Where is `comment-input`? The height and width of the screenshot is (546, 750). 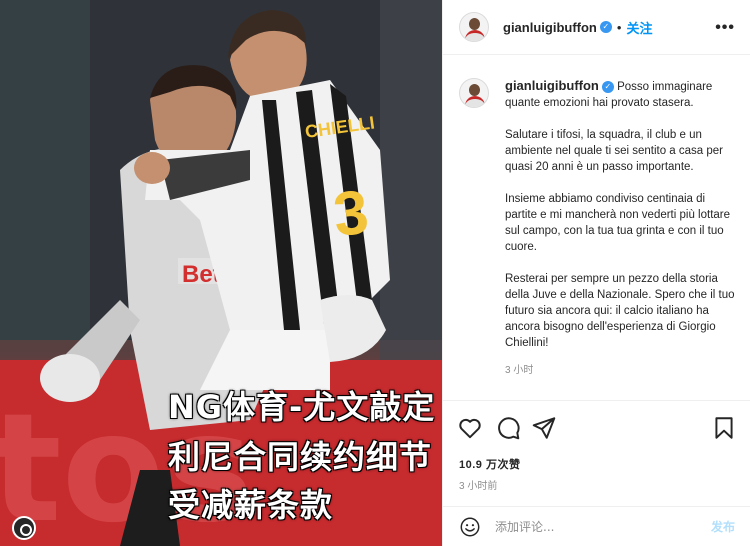 comment-input is located at coordinates (603, 526).